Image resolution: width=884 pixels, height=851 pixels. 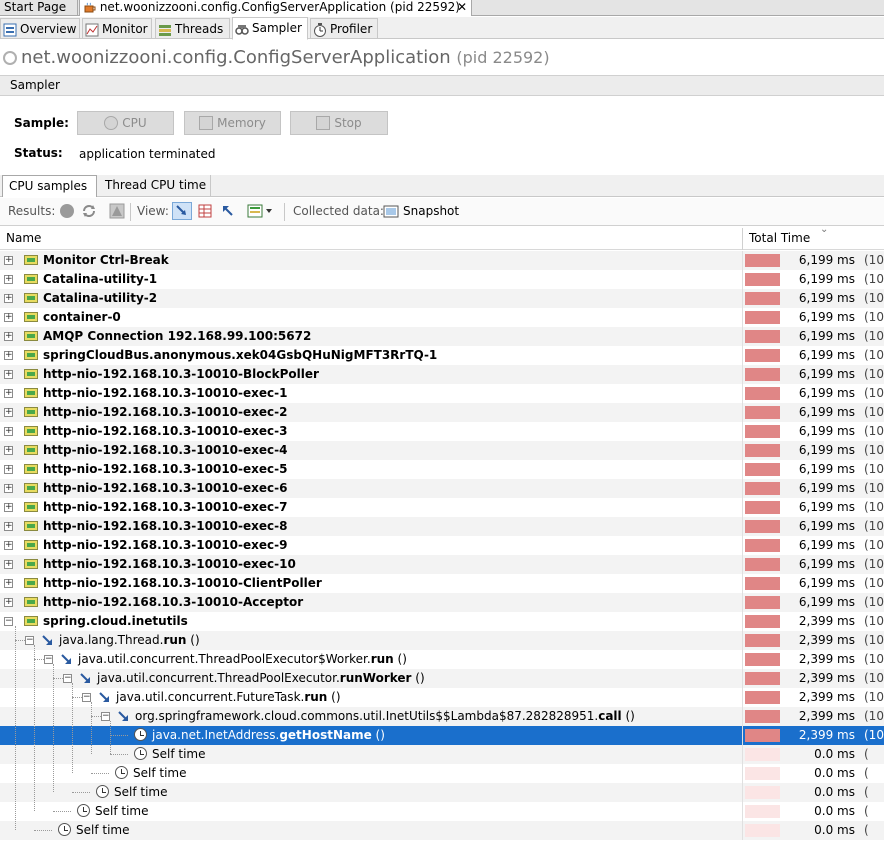 What do you see at coordinates (232, 123) in the screenshot?
I see `memory-button: Memory` at bounding box center [232, 123].